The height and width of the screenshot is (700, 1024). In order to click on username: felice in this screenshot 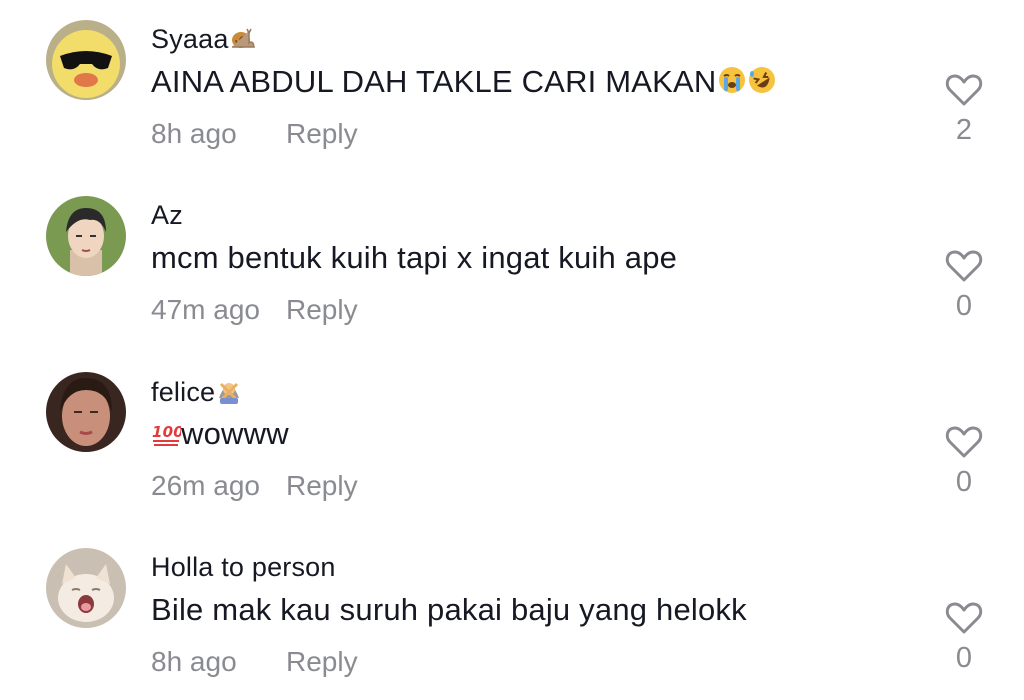, I will do `click(197, 393)`.